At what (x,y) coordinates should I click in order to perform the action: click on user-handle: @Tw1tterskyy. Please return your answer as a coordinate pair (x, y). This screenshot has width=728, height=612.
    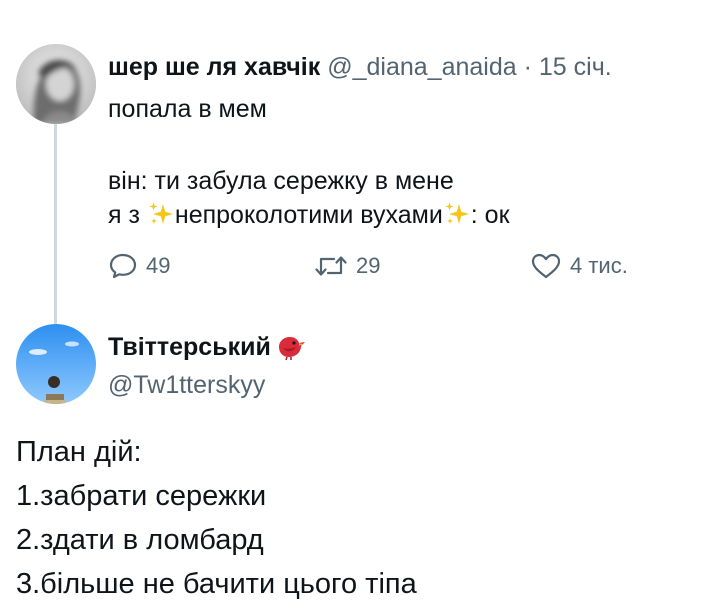
    Looking at the image, I should click on (186, 385).